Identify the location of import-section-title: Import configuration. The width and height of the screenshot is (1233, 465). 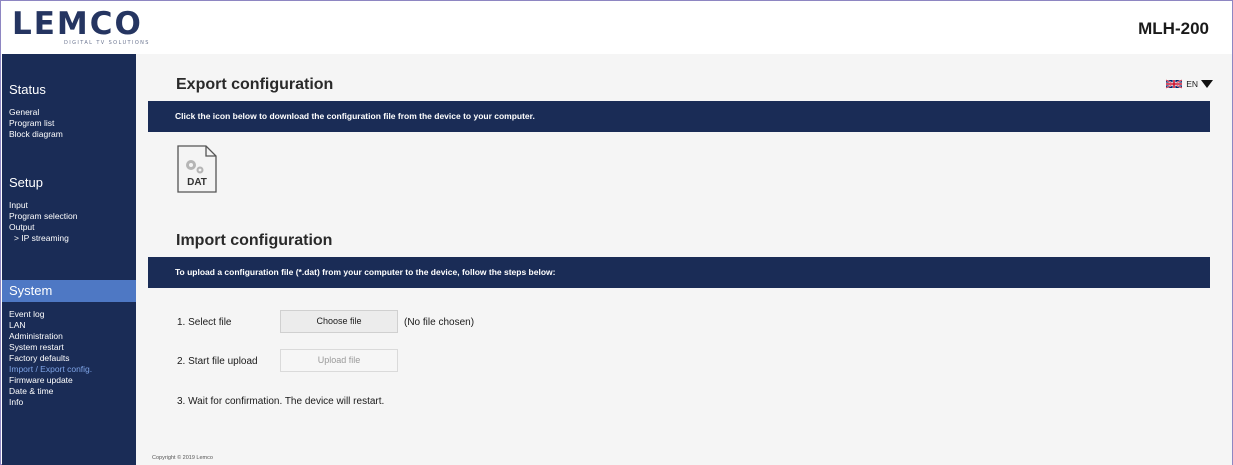
(254, 240).